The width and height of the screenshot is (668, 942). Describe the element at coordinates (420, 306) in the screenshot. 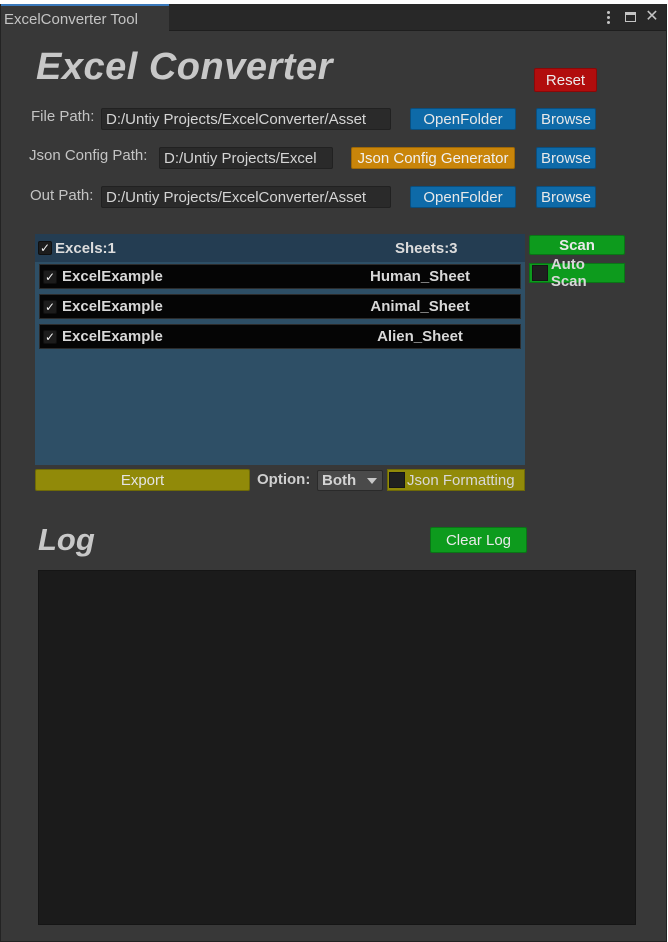

I see `sheet-name: Animal_Sheet` at that location.